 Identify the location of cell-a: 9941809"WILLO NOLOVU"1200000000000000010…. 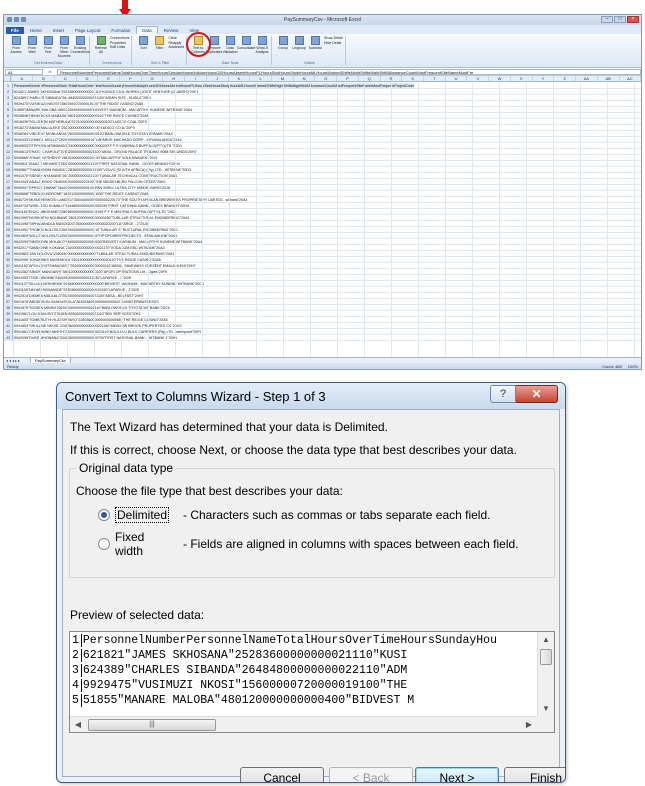
(95, 235).